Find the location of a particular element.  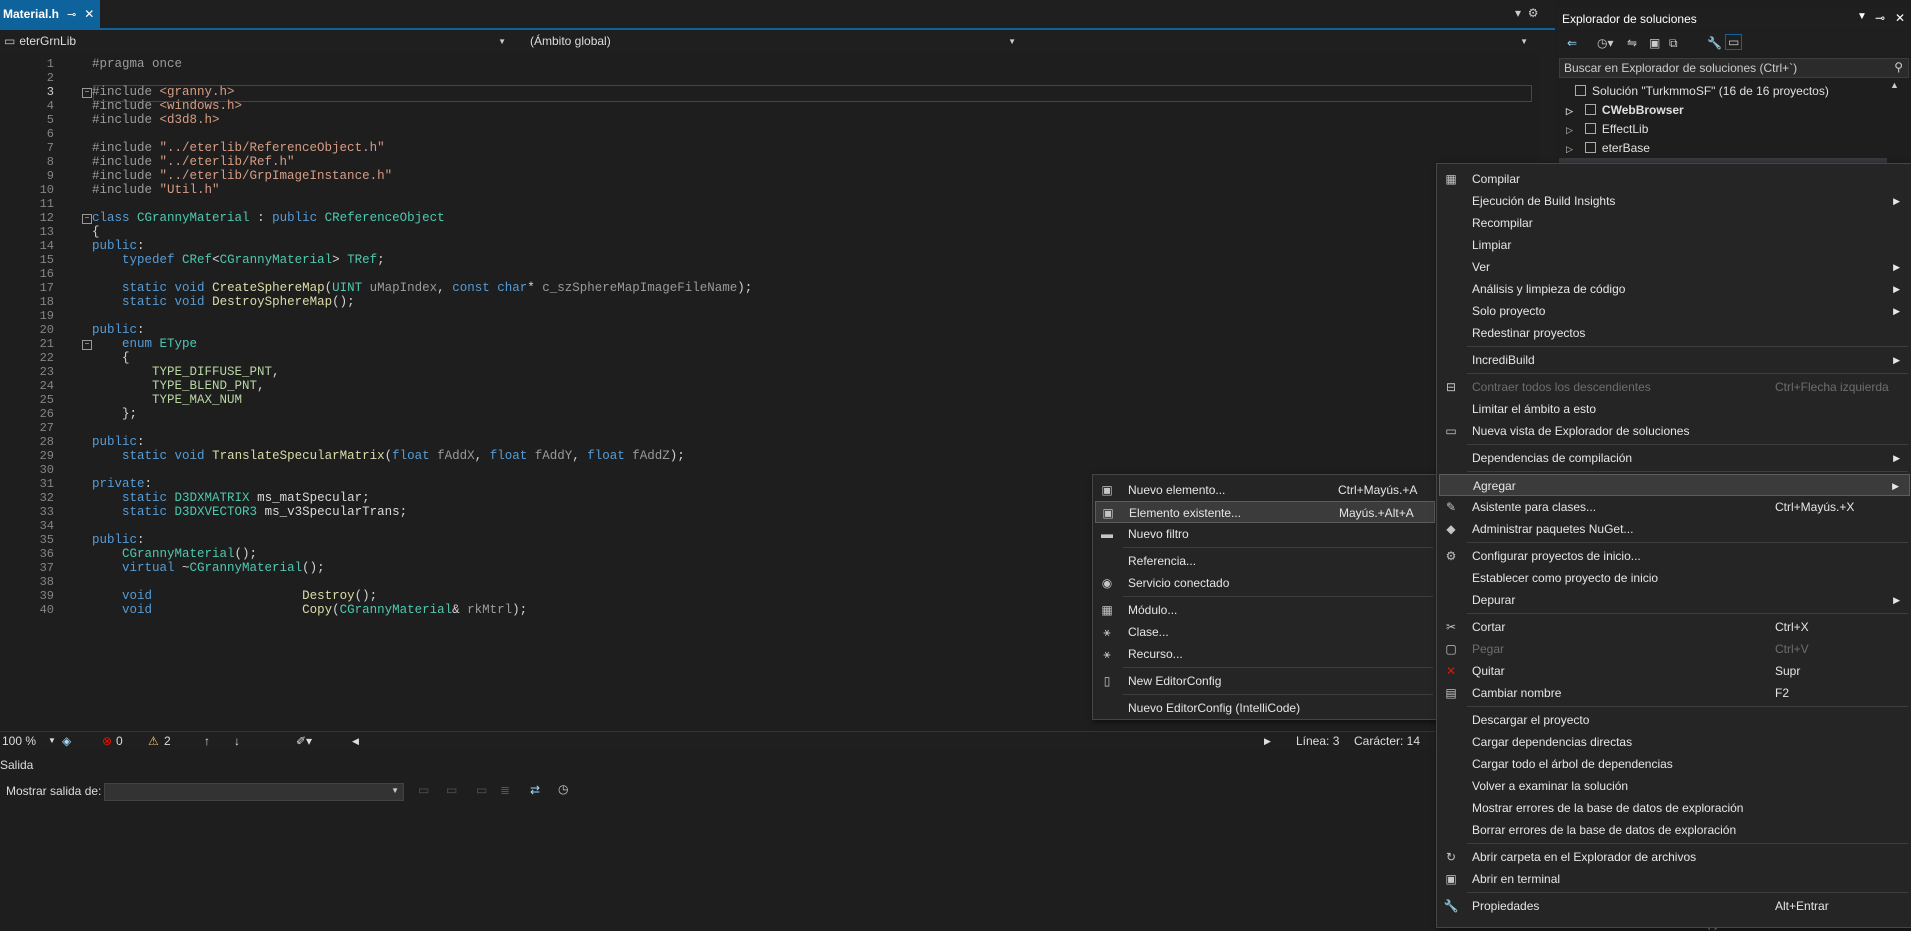

gear-icon: ⚙ is located at coordinates (1533, 13).